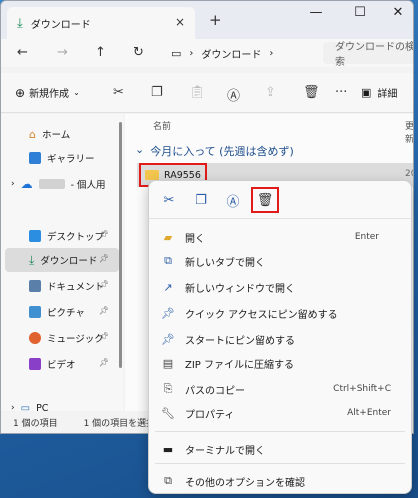  Describe the element at coordinates (162, 125) in the screenshot. I see `column-header-name: 名前` at that location.